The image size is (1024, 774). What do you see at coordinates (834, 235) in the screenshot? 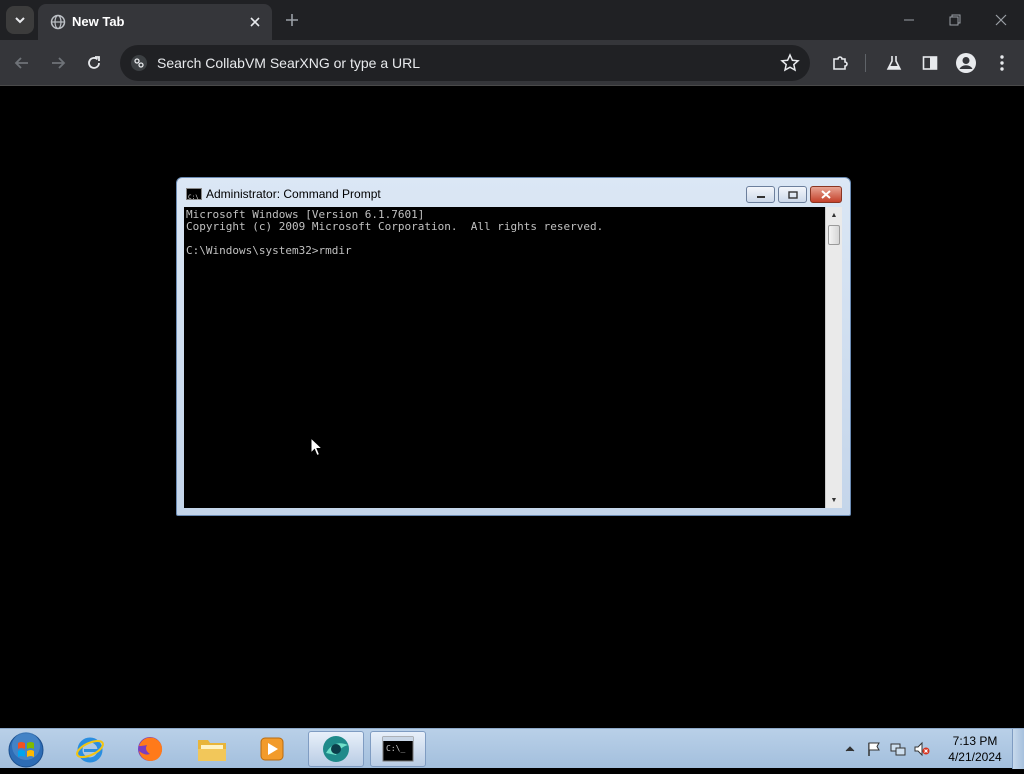
I see `scroll-thumb` at bounding box center [834, 235].